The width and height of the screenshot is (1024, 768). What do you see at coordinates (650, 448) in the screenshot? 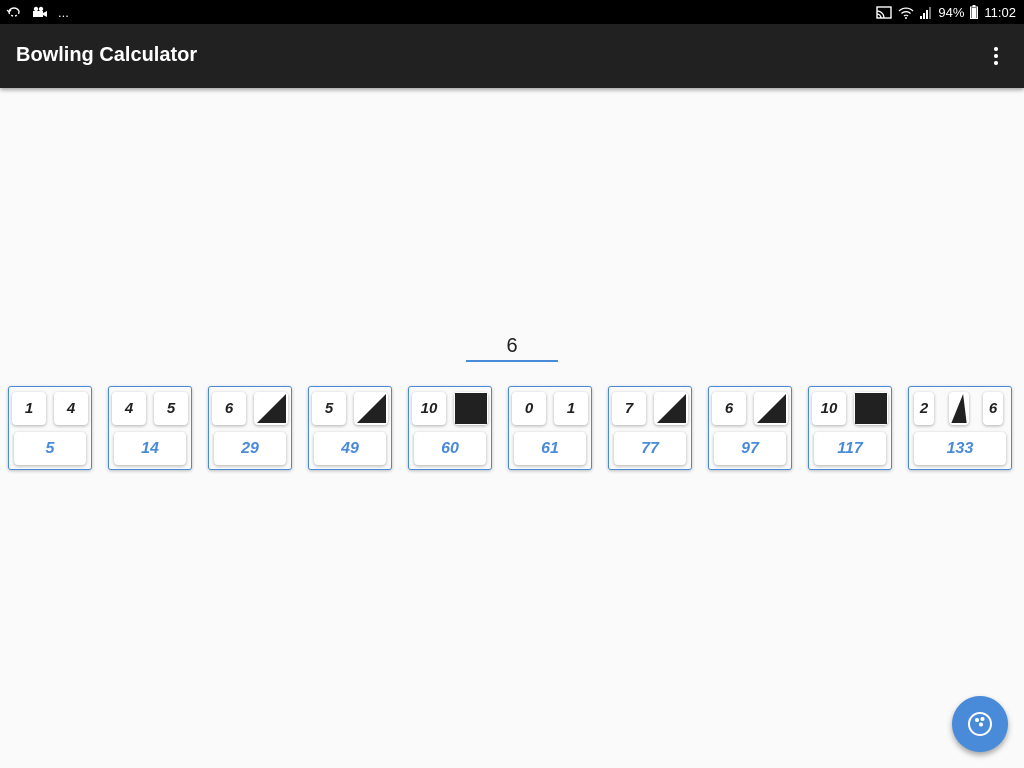
I see `frame-total: 77` at bounding box center [650, 448].